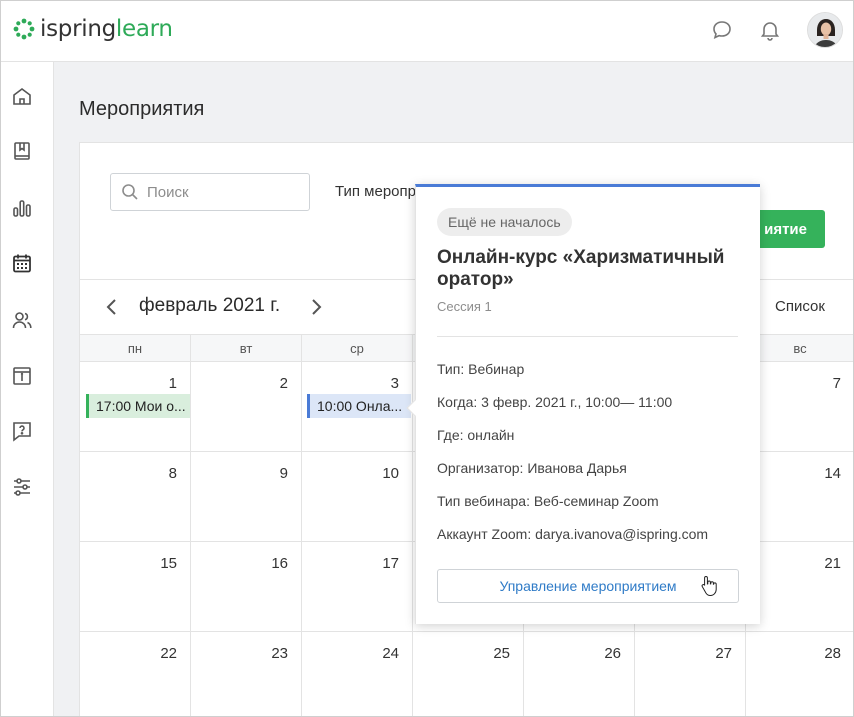  What do you see at coordinates (246, 407) in the screenshot?
I see `day-cell: 2` at bounding box center [246, 407].